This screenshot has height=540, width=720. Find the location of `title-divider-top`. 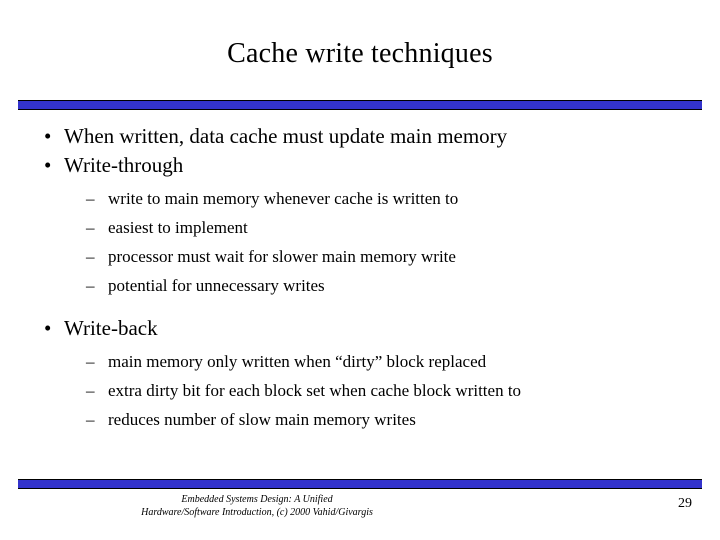

title-divider-top is located at coordinates (360, 105).